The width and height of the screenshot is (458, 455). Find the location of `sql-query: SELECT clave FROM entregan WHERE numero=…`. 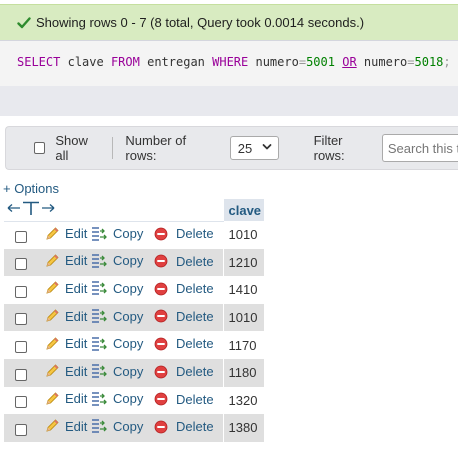

sql-query: SELECT clave FROM entregan WHERE numero=… is located at coordinates (229, 63).